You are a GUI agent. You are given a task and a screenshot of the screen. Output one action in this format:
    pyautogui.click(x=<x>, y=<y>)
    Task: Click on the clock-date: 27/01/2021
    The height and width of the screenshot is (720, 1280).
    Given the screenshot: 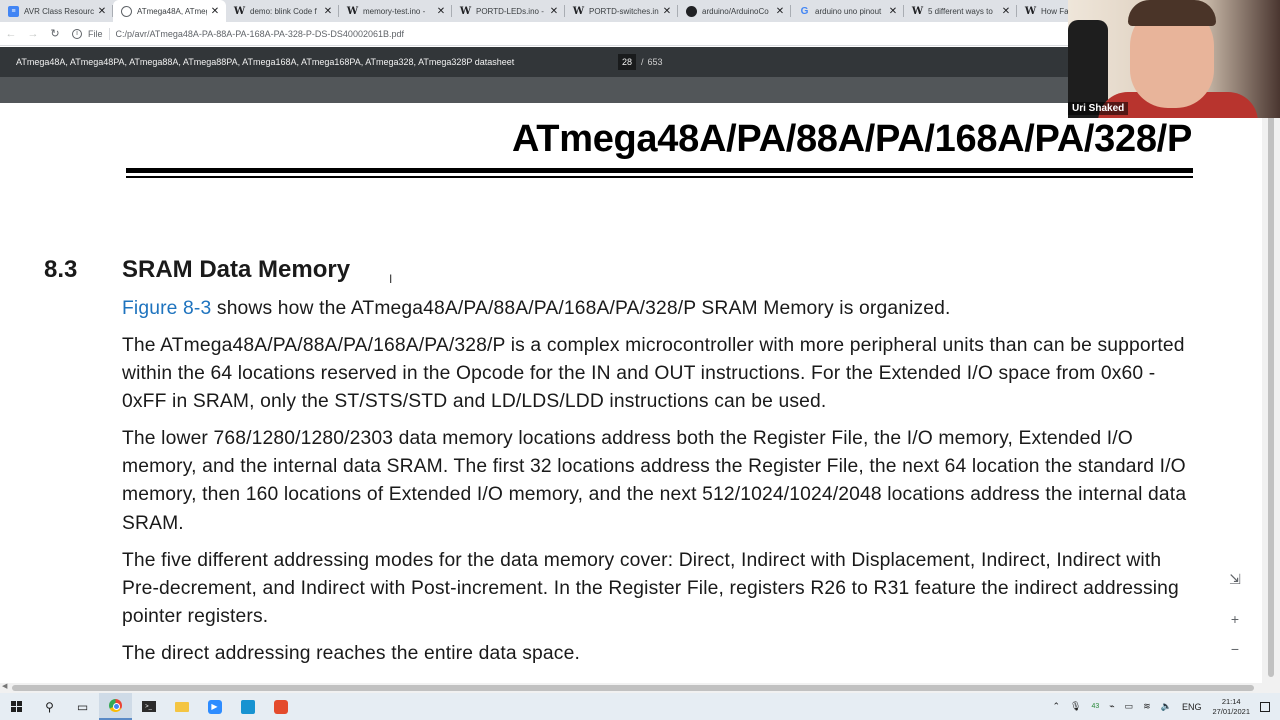 What is the action you would take?
    pyautogui.click(x=1231, y=711)
    